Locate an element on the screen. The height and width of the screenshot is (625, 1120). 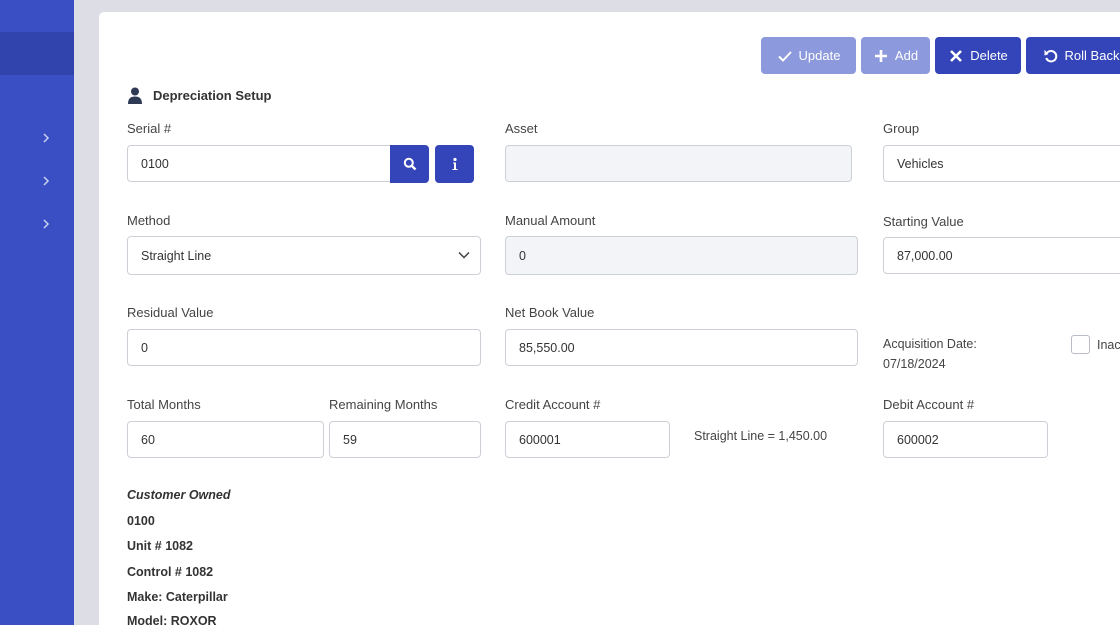
info-icon is located at coordinates (454, 163).